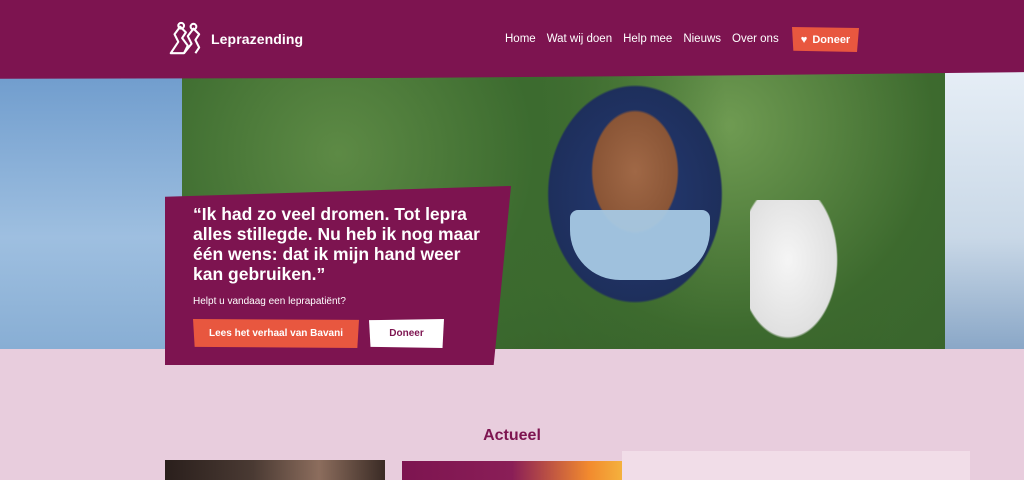  What do you see at coordinates (702, 39) in the screenshot?
I see `nav-item-nieuws: Nieuws` at bounding box center [702, 39].